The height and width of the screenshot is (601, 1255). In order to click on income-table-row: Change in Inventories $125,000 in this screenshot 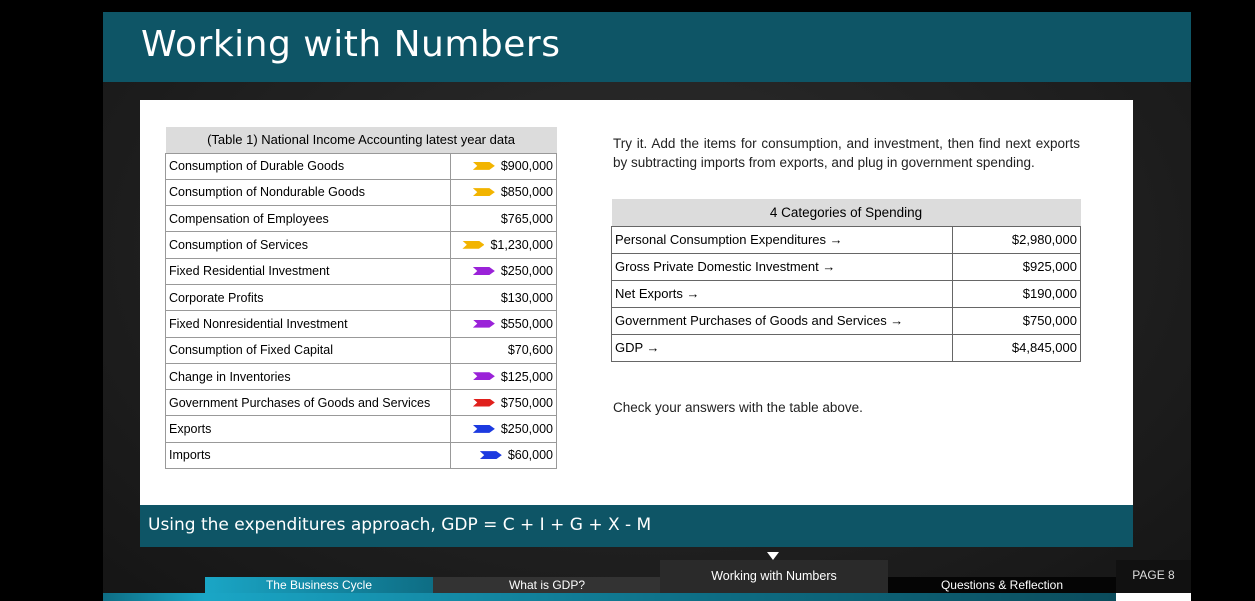, I will do `click(361, 376)`.